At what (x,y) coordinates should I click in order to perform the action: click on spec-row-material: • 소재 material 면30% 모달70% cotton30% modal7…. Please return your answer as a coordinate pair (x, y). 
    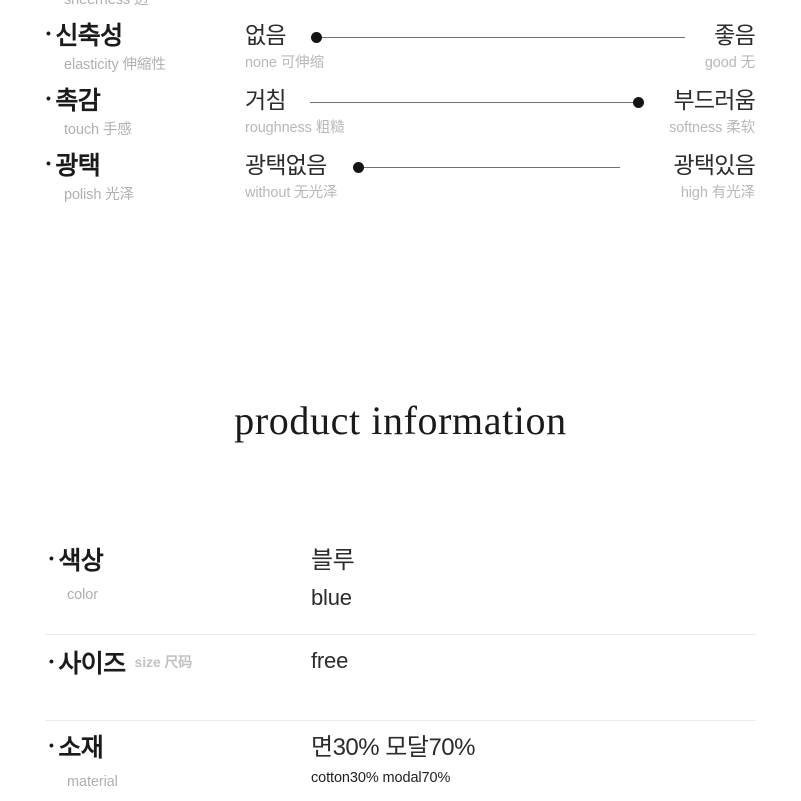
    Looking at the image, I should click on (400, 760).